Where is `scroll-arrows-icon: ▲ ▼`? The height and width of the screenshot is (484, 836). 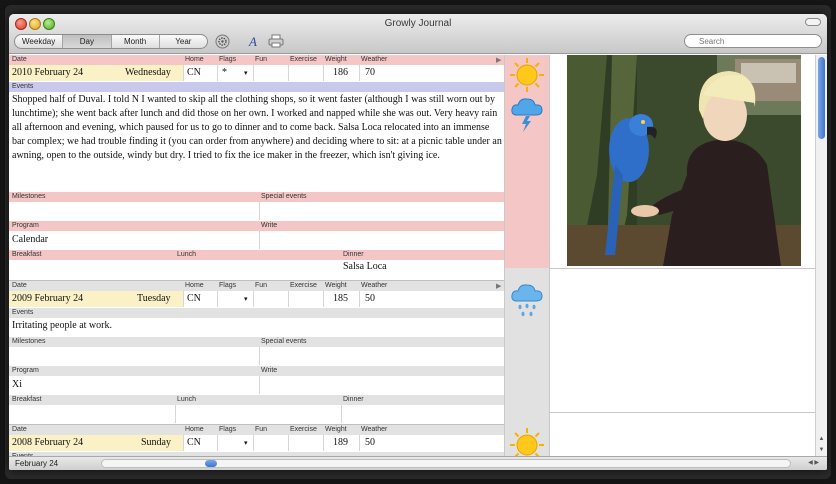
scroll-arrows-icon: ▲ ▼ is located at coordinates (821, 445).